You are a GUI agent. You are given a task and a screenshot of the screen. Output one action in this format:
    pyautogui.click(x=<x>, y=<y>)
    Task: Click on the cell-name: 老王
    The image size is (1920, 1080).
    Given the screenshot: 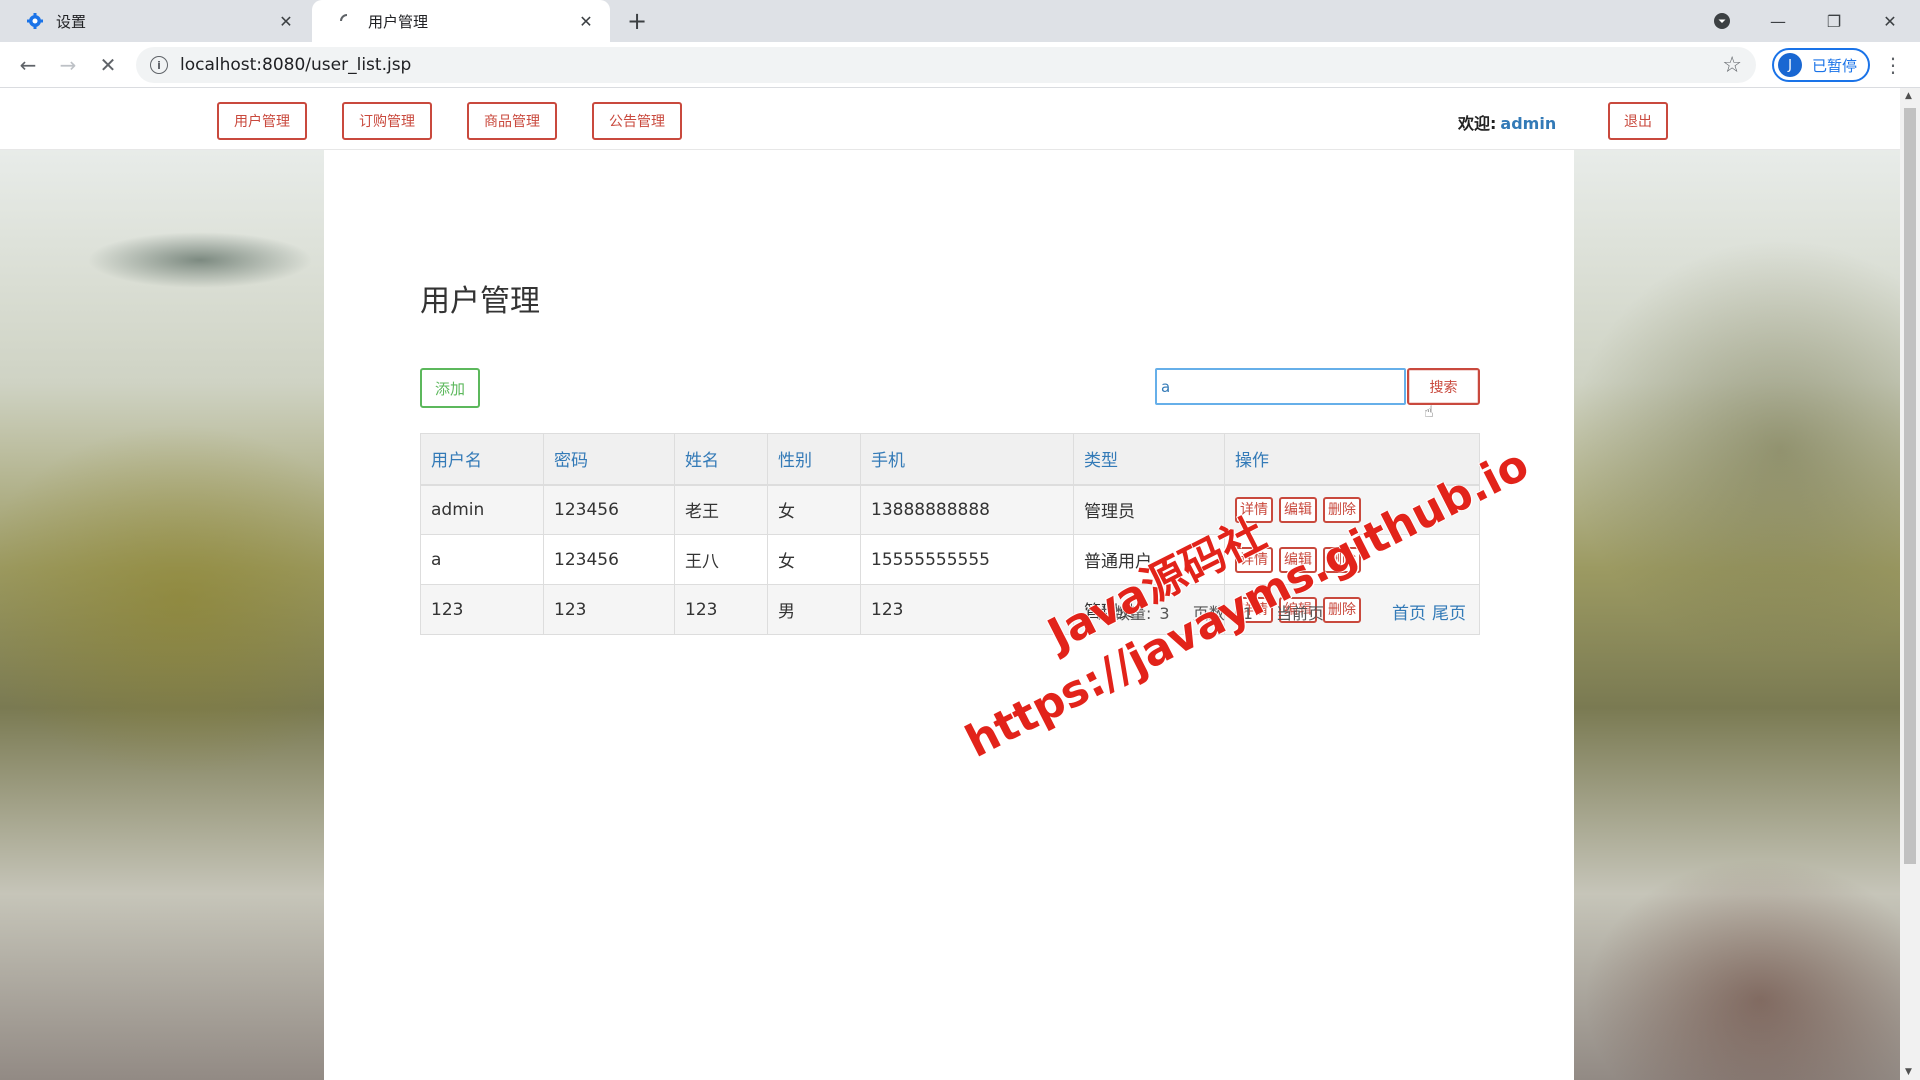 What is the action you would take?
    pyautogui.click(x=721, y=509)
    